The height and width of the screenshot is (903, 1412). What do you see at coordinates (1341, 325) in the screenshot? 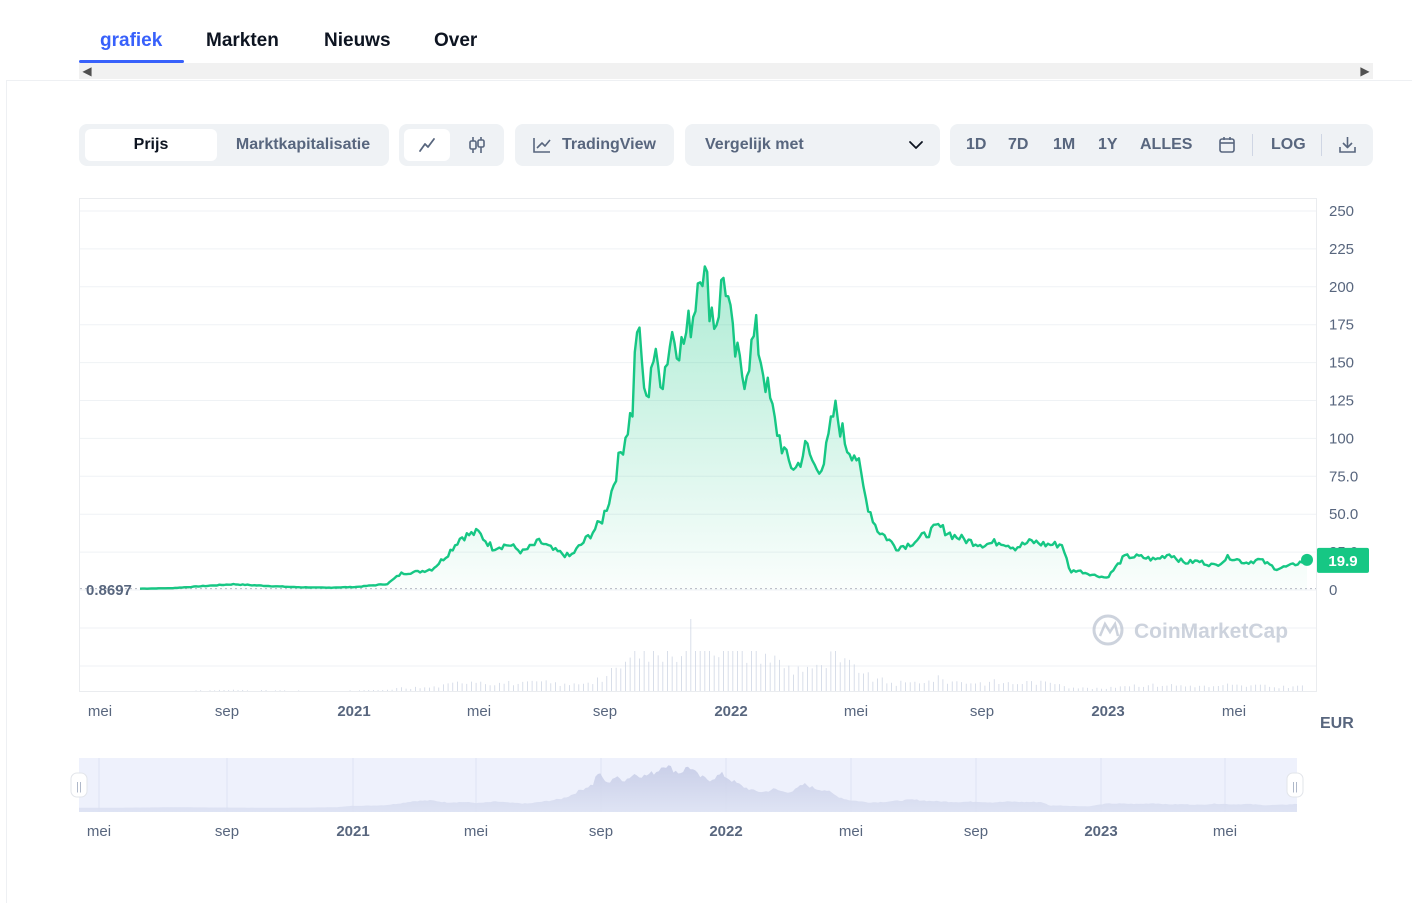
I see `y-tick-label: 175` at bounding box center [1341, 325].